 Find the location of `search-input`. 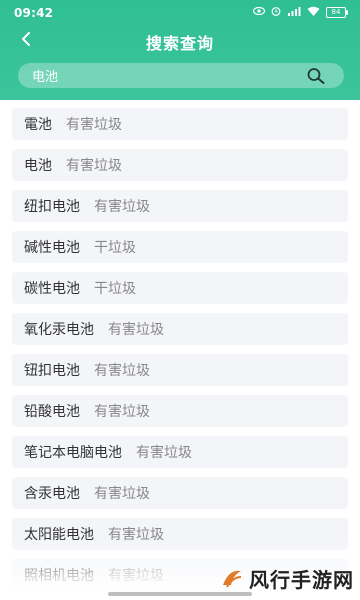

search-input is located at coordinates (162, 75).